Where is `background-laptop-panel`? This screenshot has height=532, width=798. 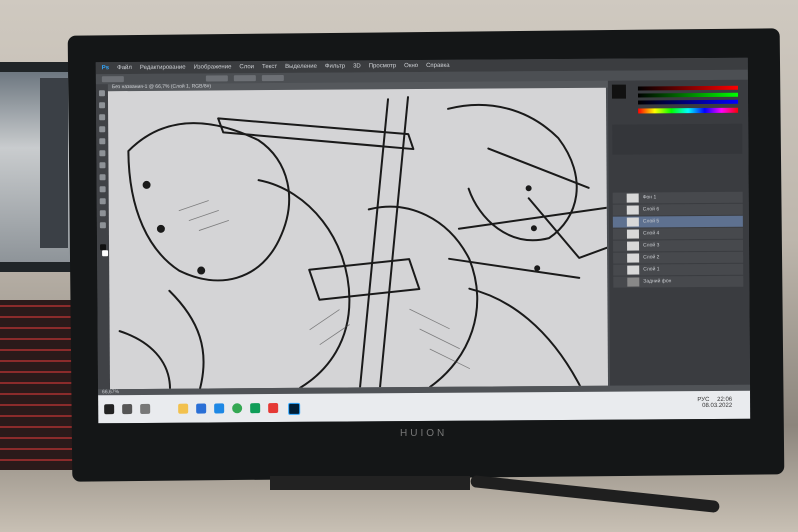 background-laptop-panel is located at coordinates (54, 163).